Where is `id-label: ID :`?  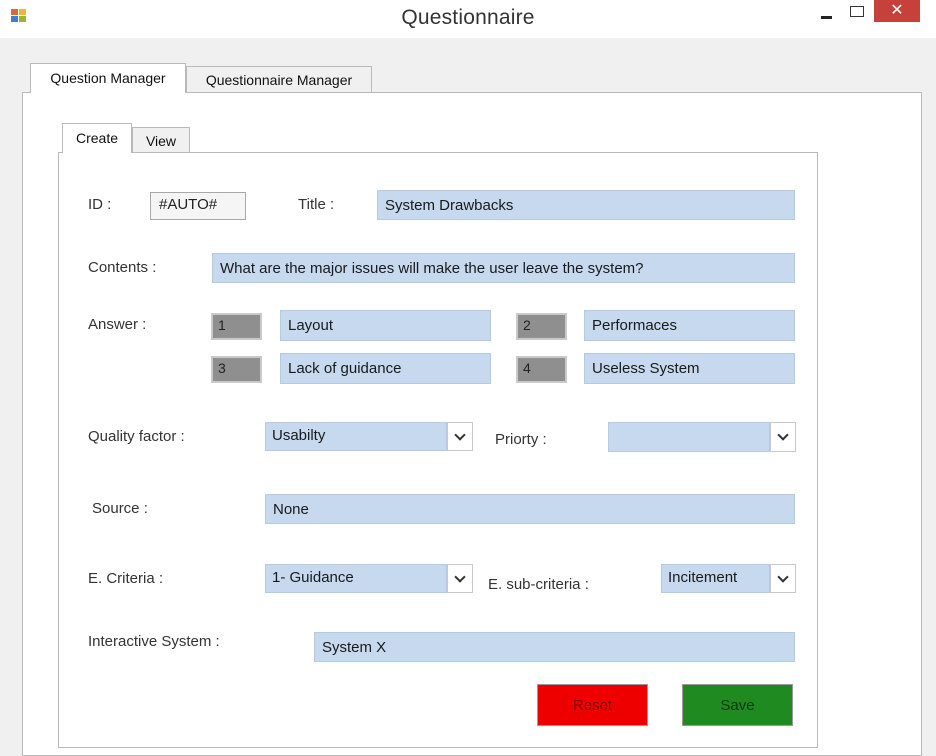 id-label: ID : is located at coordinates (100, 204).